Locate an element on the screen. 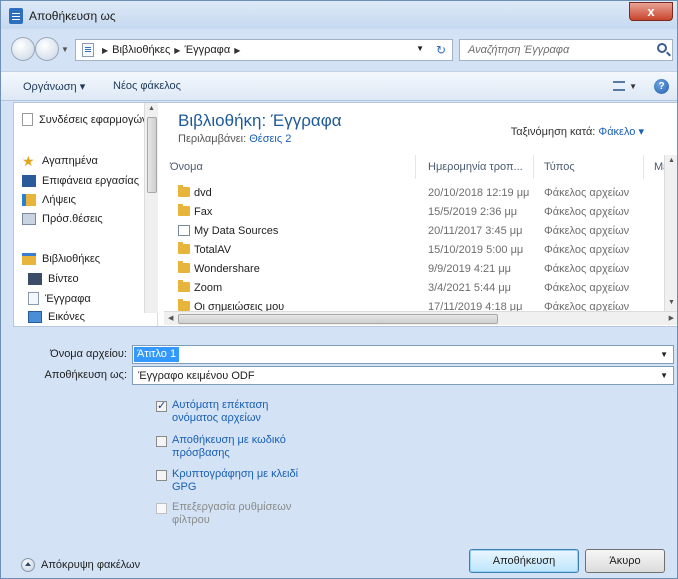 Image resolution: width=678 pixels, height=579 pixels. column-header-type: Τύπος is located at coordinates (591, 167).